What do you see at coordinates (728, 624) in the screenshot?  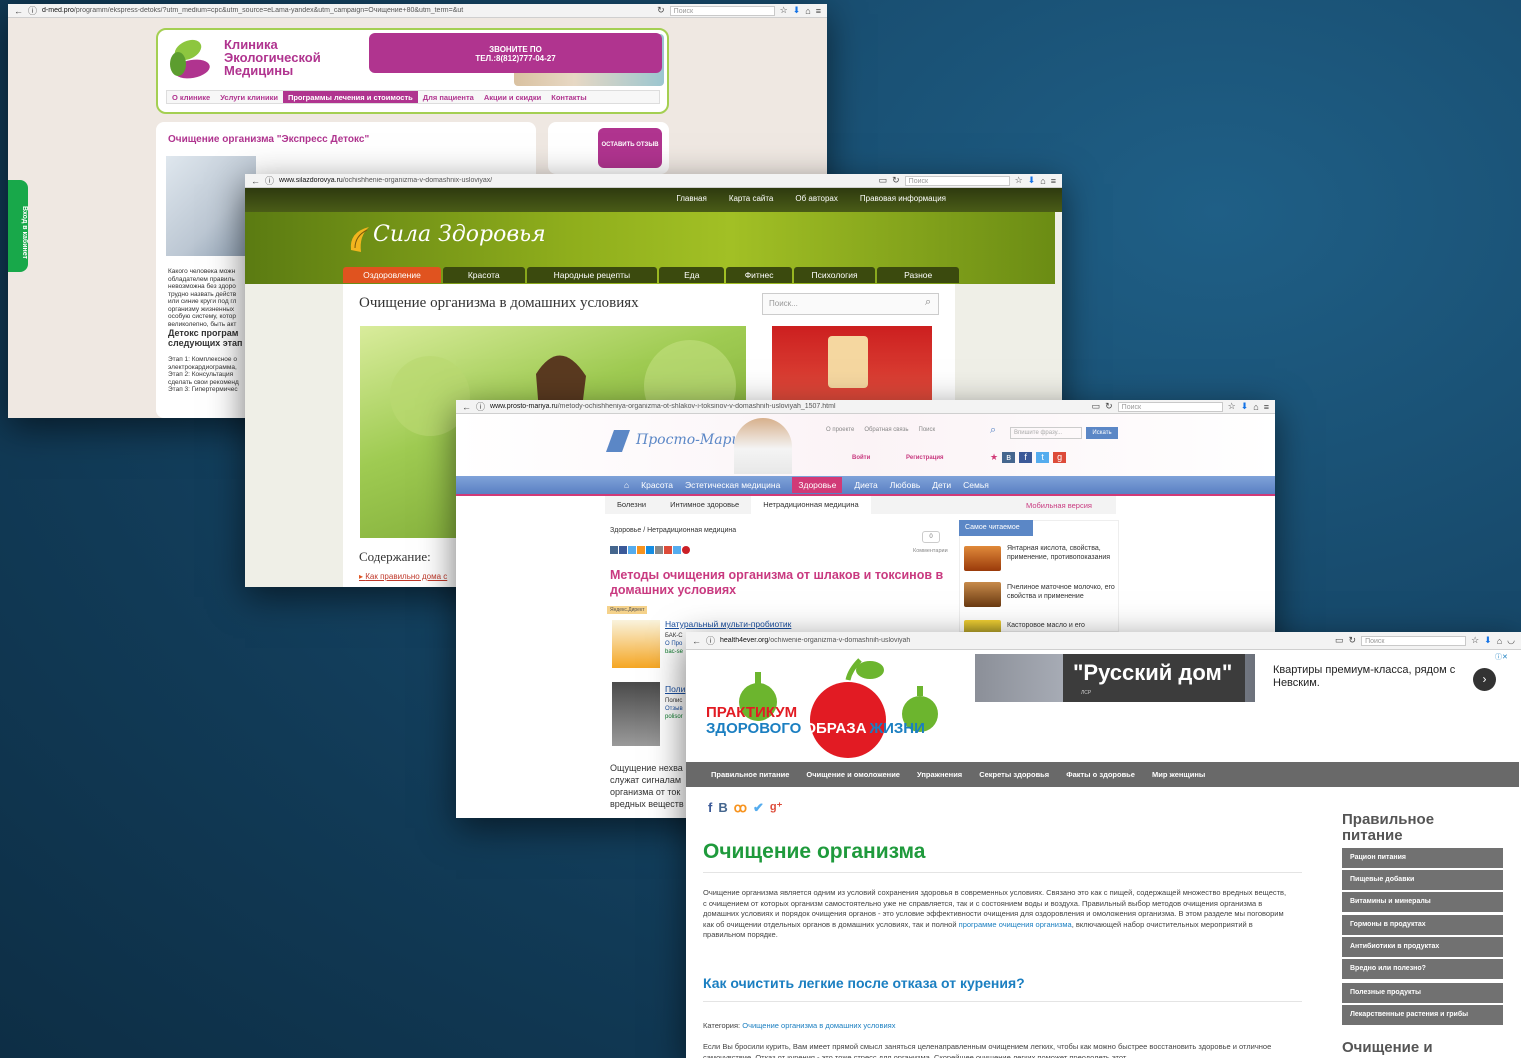 I see `ad-title-link: Натуральный мульти-пробиотик` at bounding box center [728, 624].